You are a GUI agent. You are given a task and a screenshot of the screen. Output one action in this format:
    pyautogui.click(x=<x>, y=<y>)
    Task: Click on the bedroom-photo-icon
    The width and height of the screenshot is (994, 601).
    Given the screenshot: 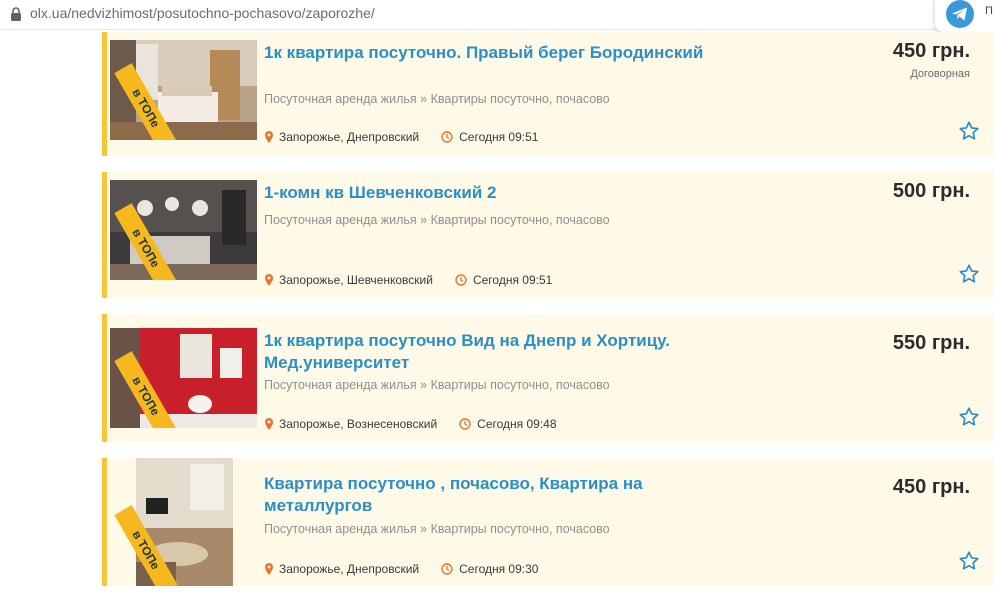 What is the action you would take?
    pyautogui.click(x=183, y=90)
    